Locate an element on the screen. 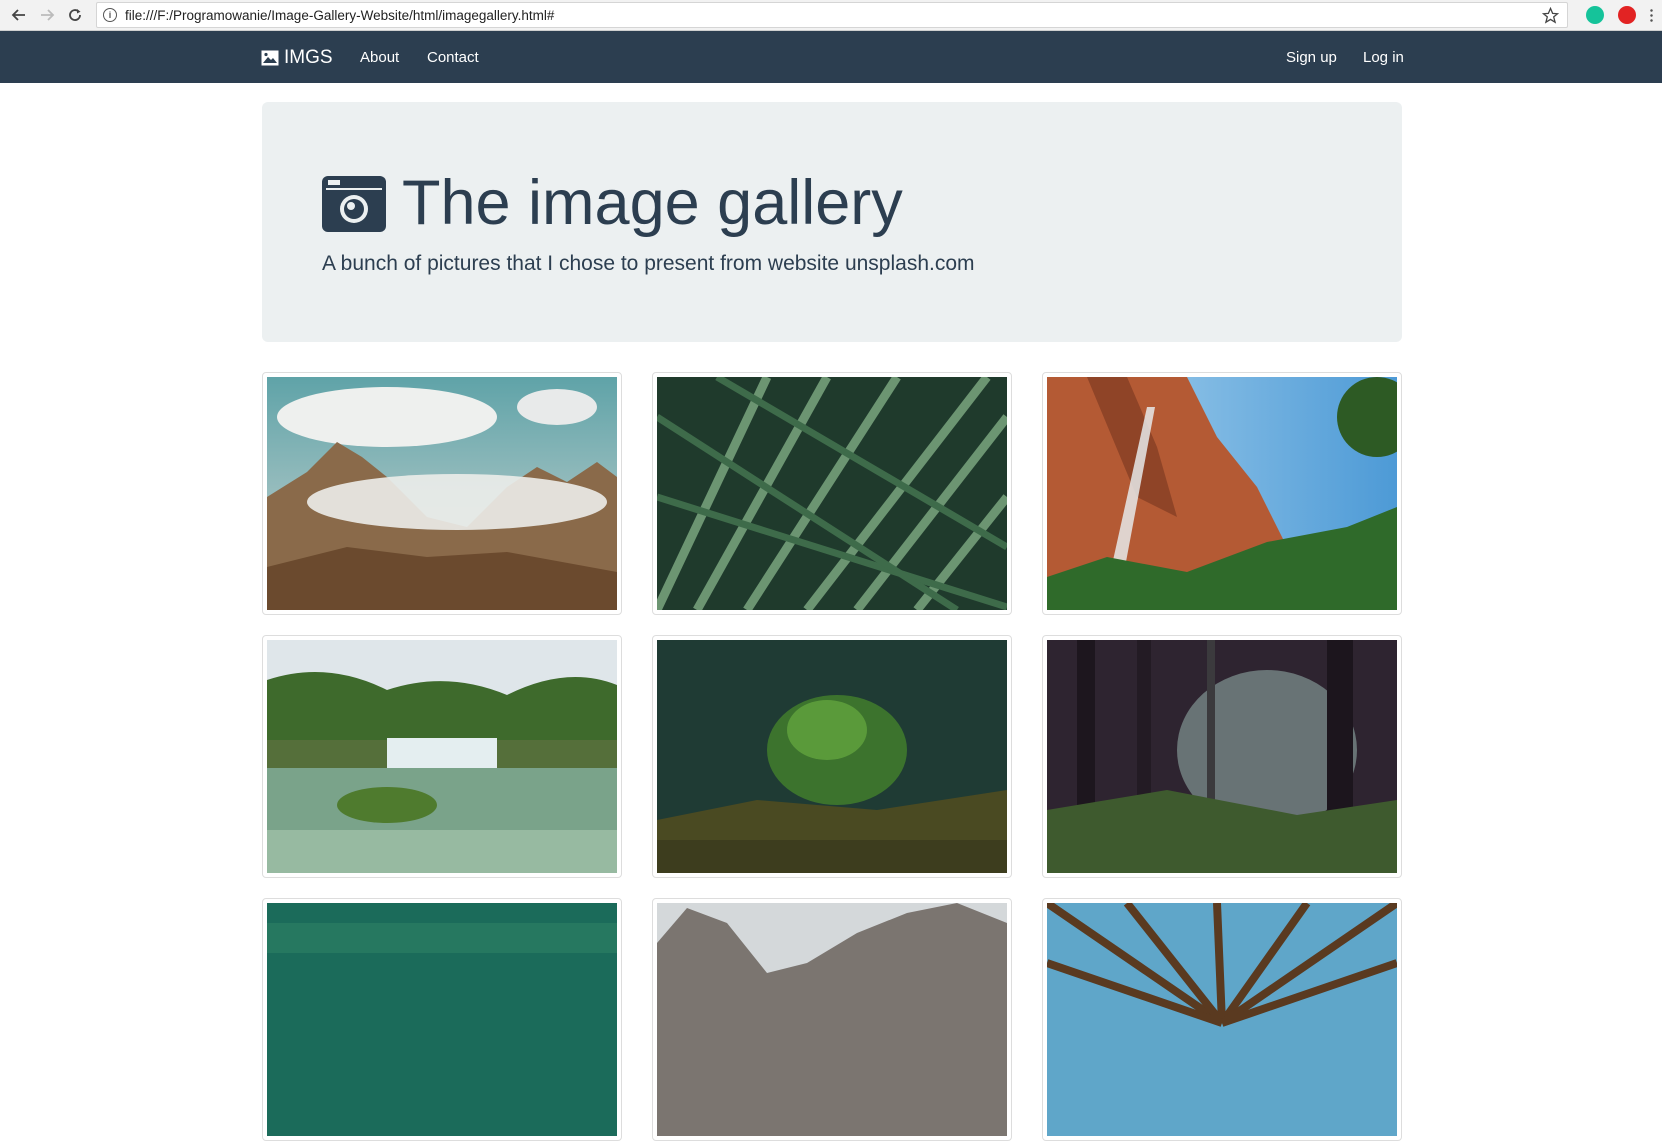 The width and height of the screenshot is (1662, 1141). nav-sign-up: Sign up is located at coordinates (1311, 57).